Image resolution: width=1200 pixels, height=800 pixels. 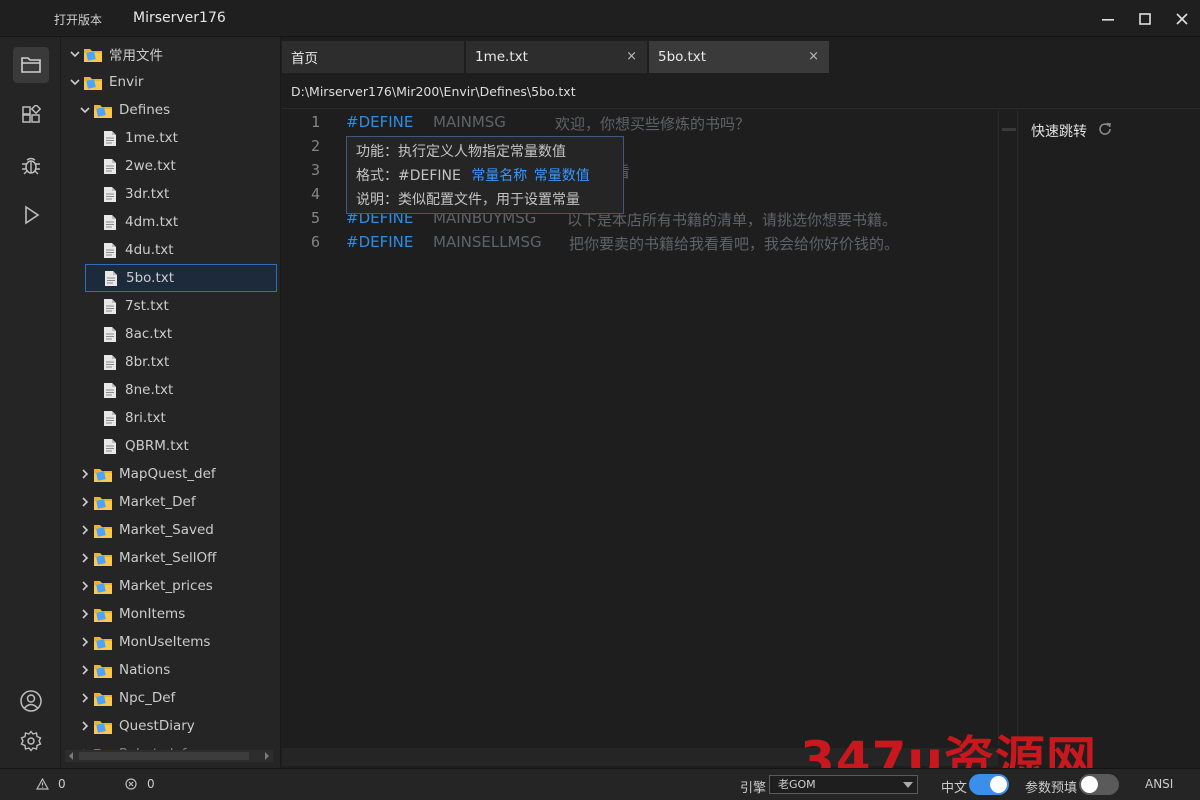 What do you see at coordinates (140, 784) in the screenshot?
I see `errors-indicator: 0` at bounding box center [140, 784].